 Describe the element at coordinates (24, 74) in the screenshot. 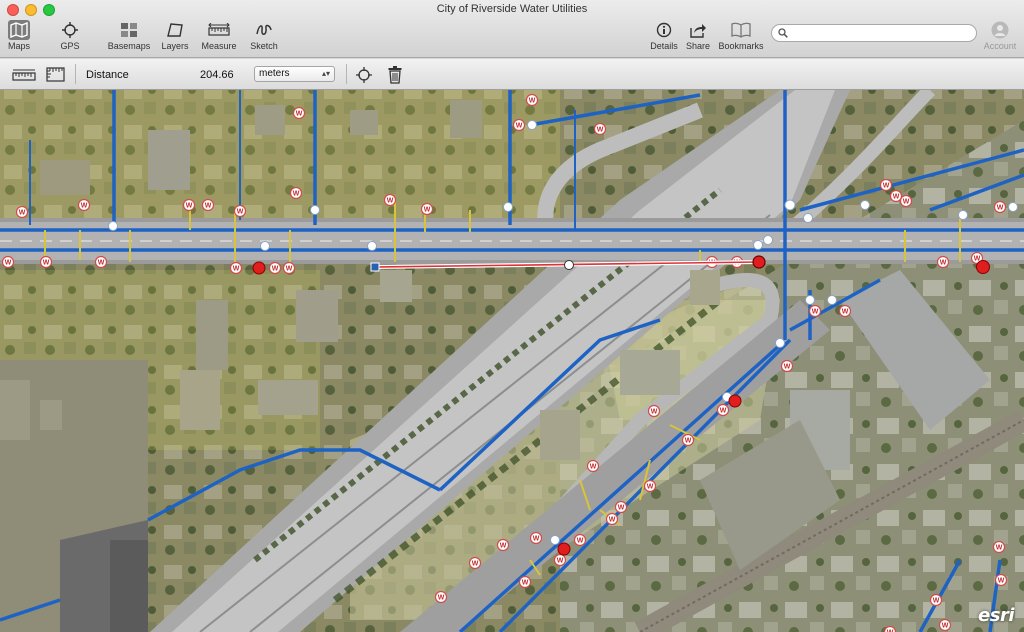

I see `distance-tool-button` at that location.